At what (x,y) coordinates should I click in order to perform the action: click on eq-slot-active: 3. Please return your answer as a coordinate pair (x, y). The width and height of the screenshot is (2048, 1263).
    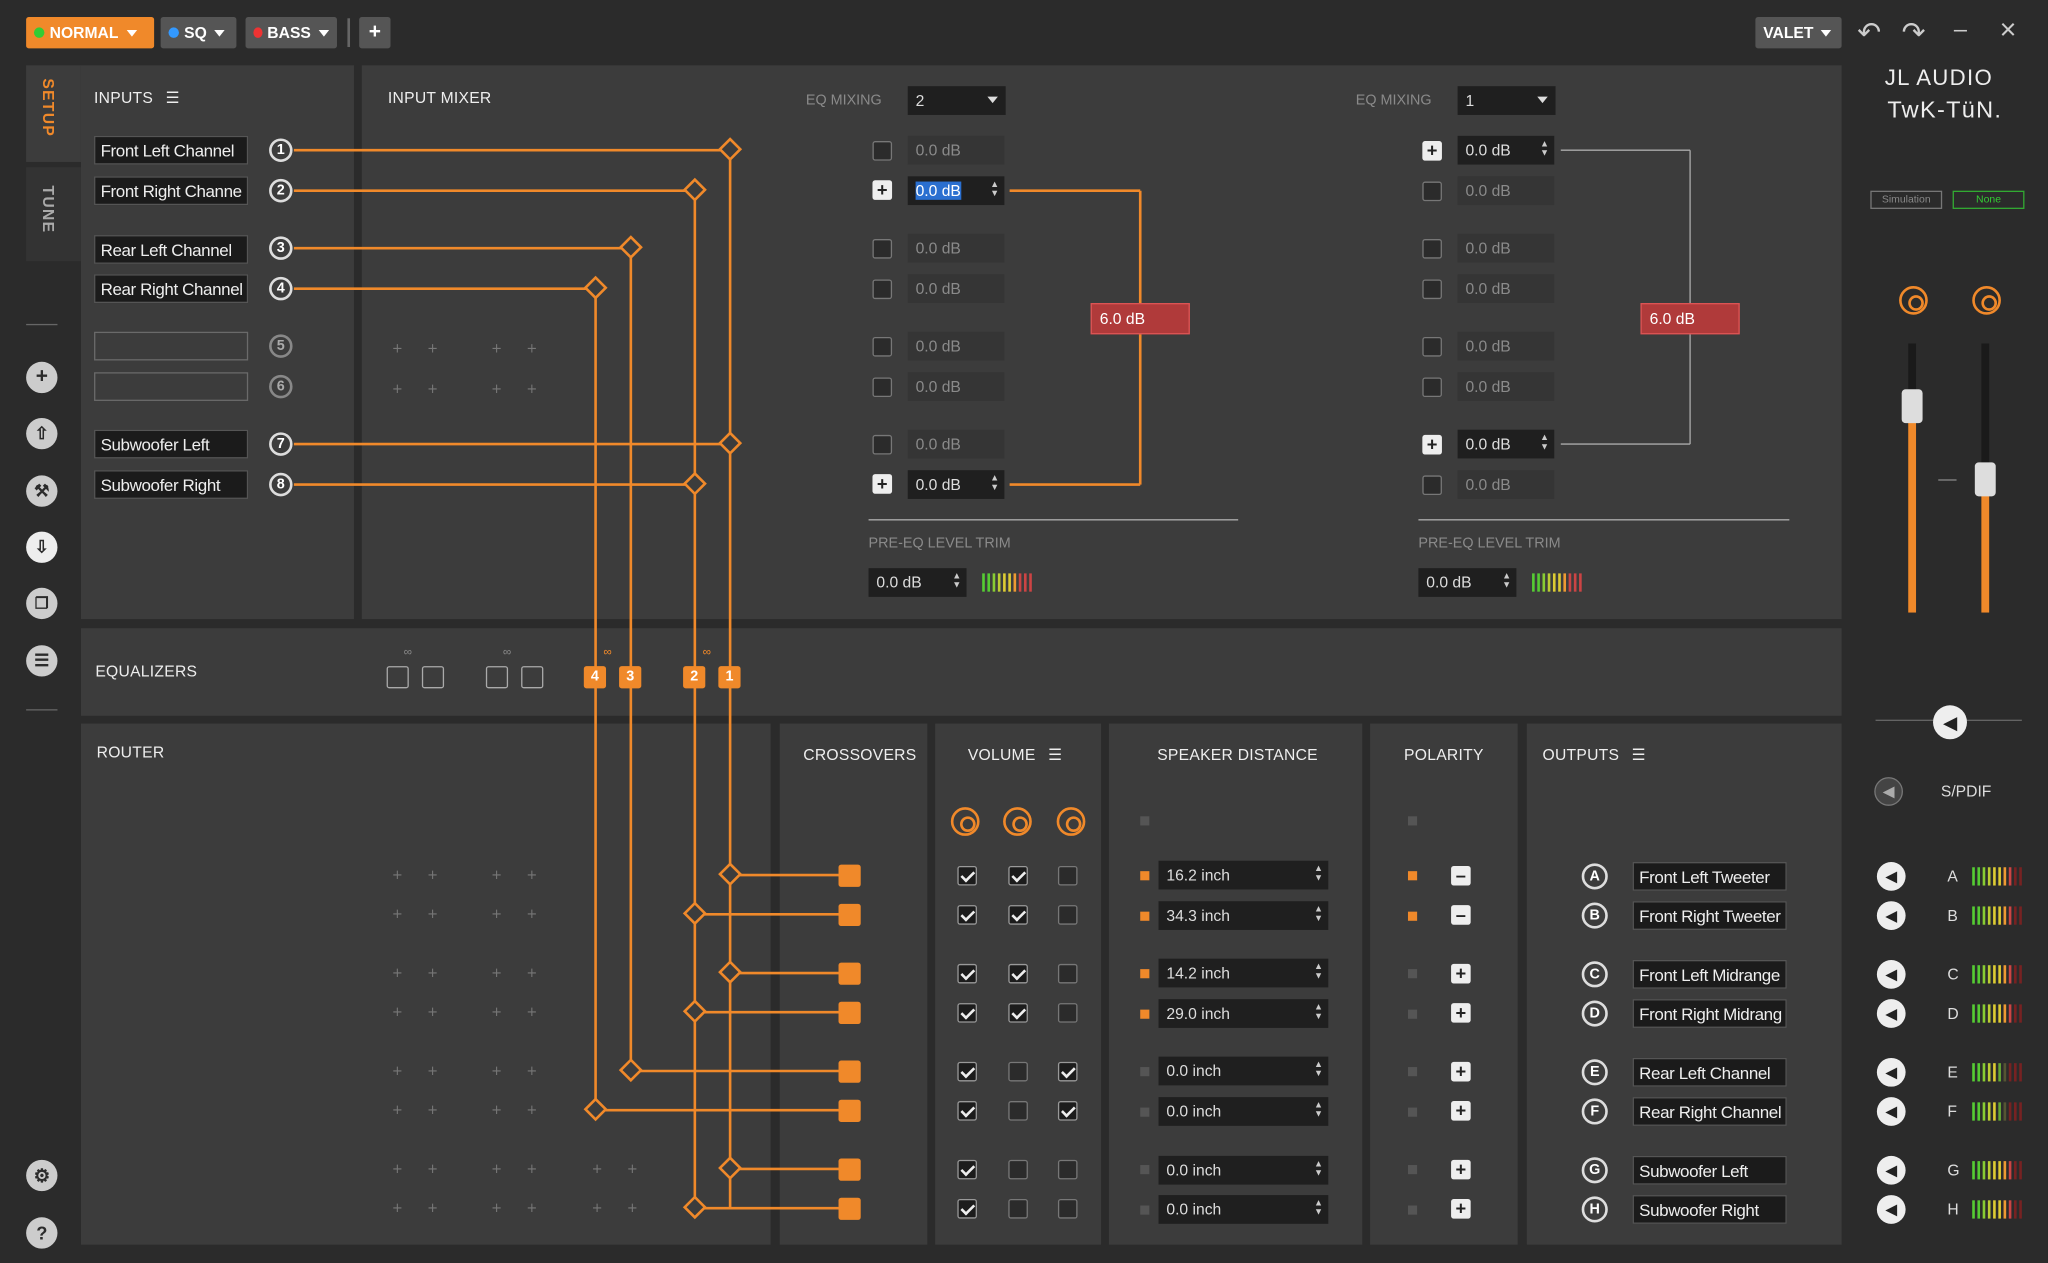
    Looking at the image, I should click on (630, 677).